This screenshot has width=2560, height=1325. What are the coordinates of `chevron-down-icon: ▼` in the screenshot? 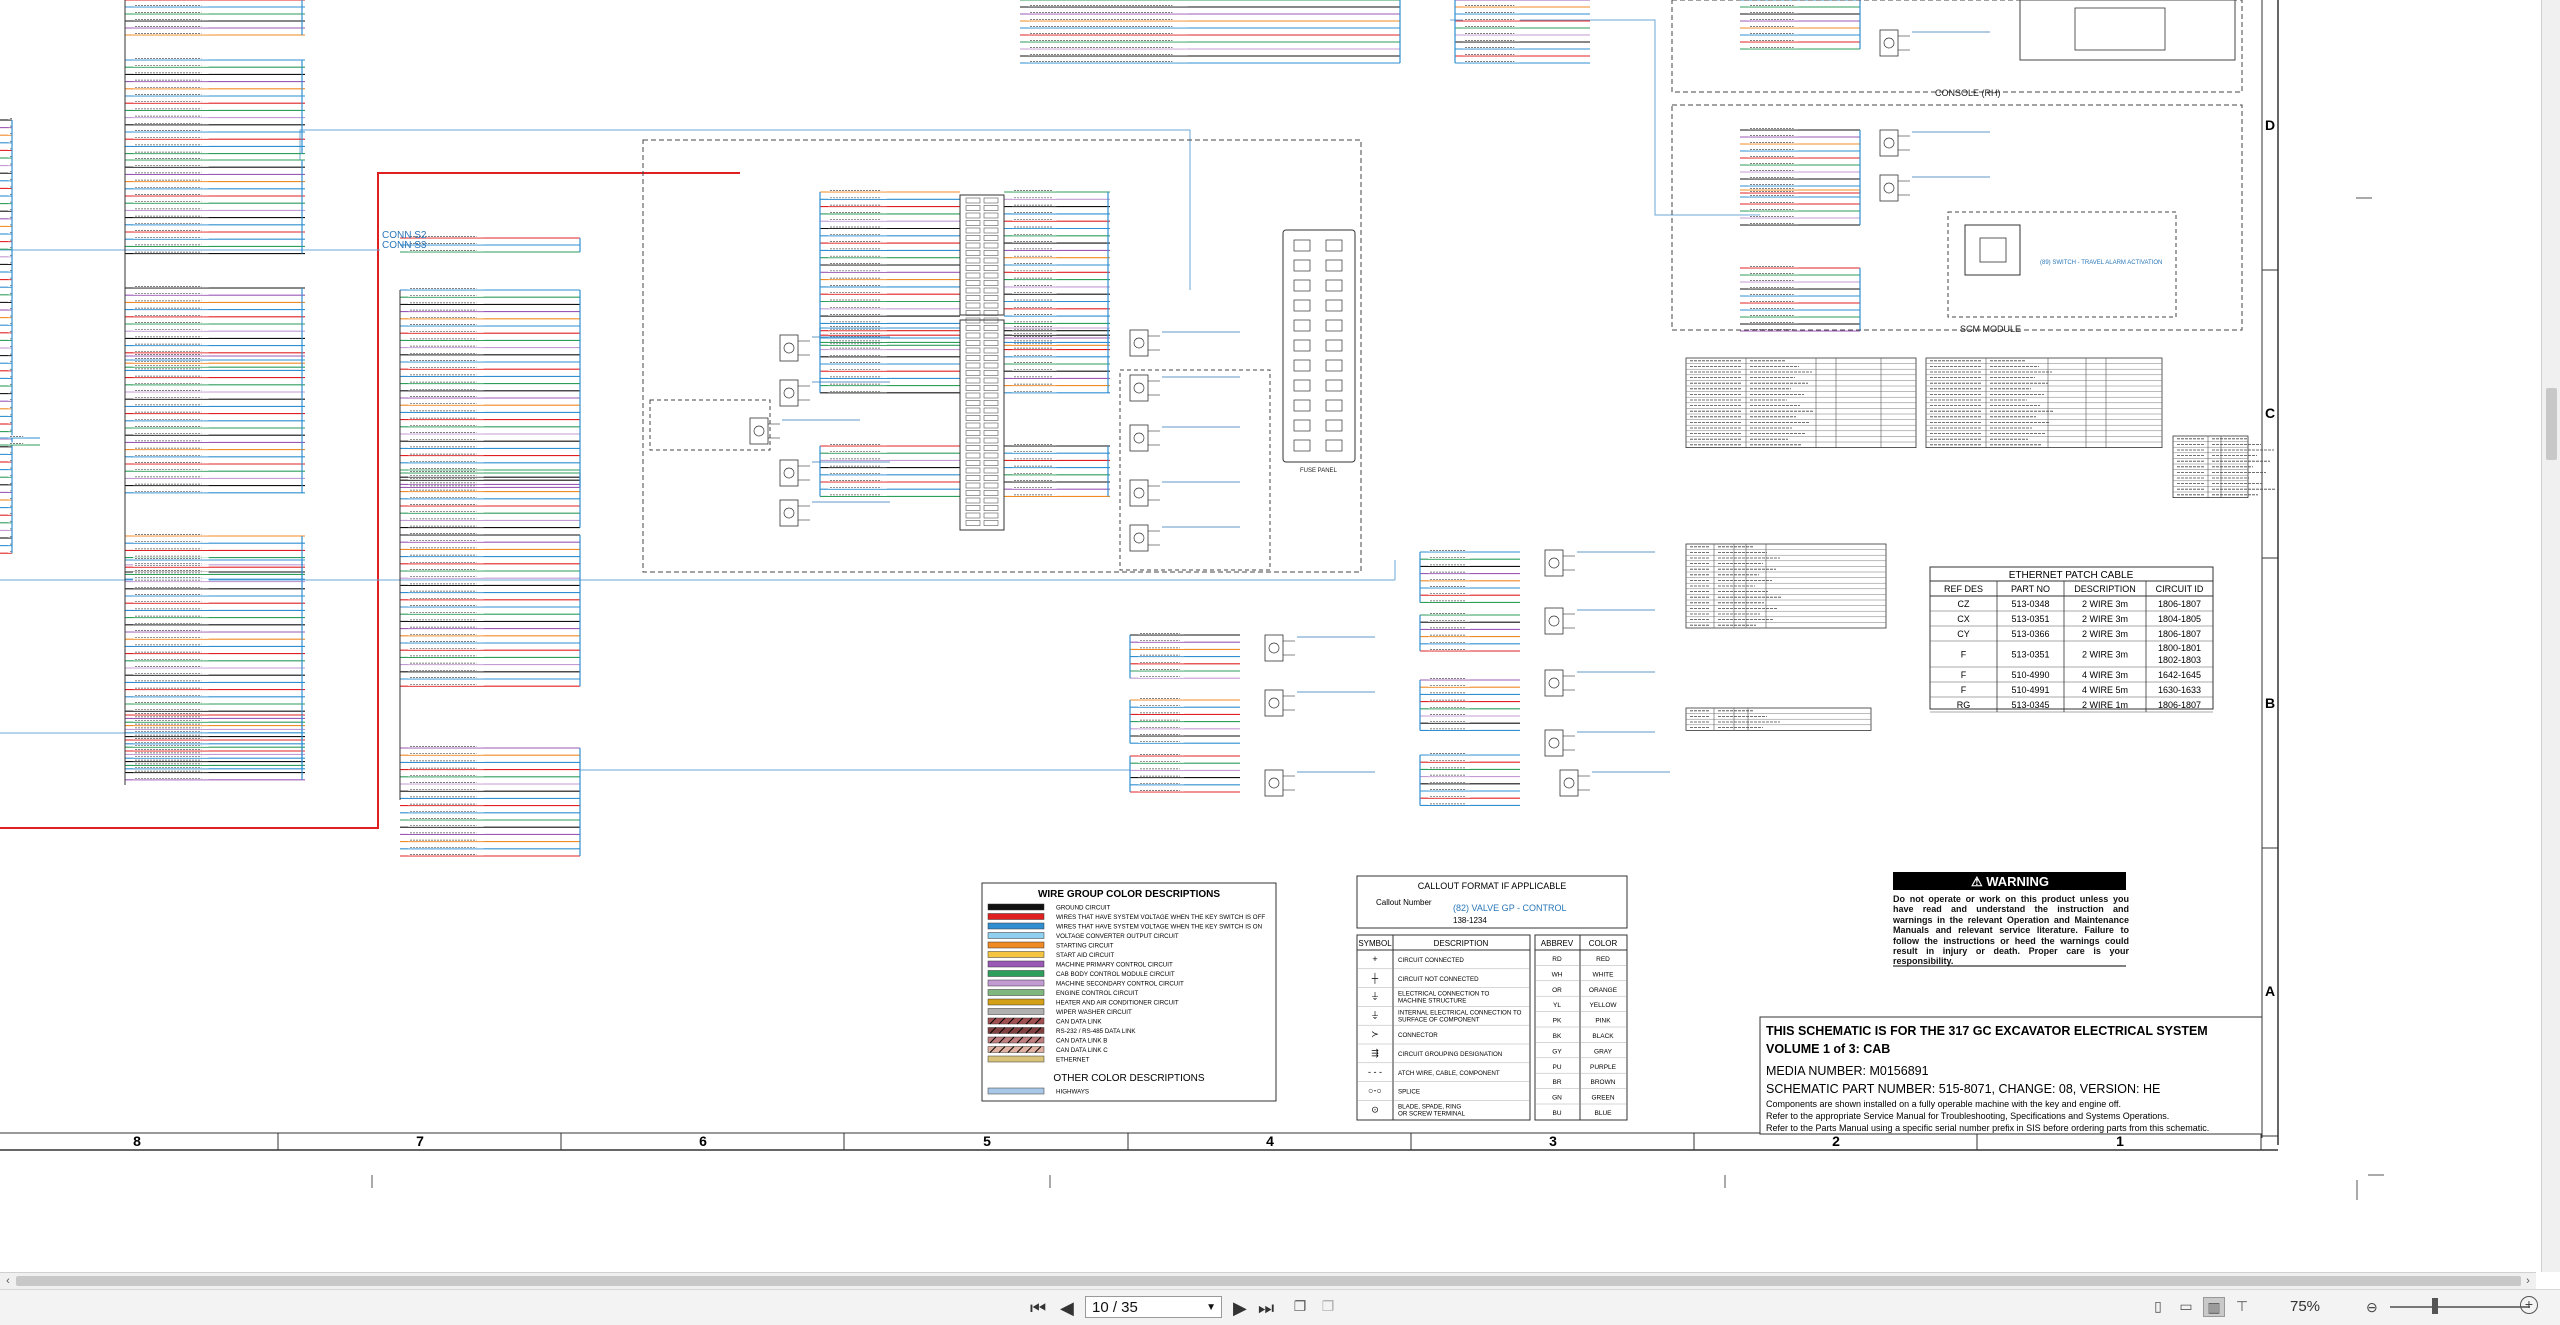 It's located at (1211, 1308).